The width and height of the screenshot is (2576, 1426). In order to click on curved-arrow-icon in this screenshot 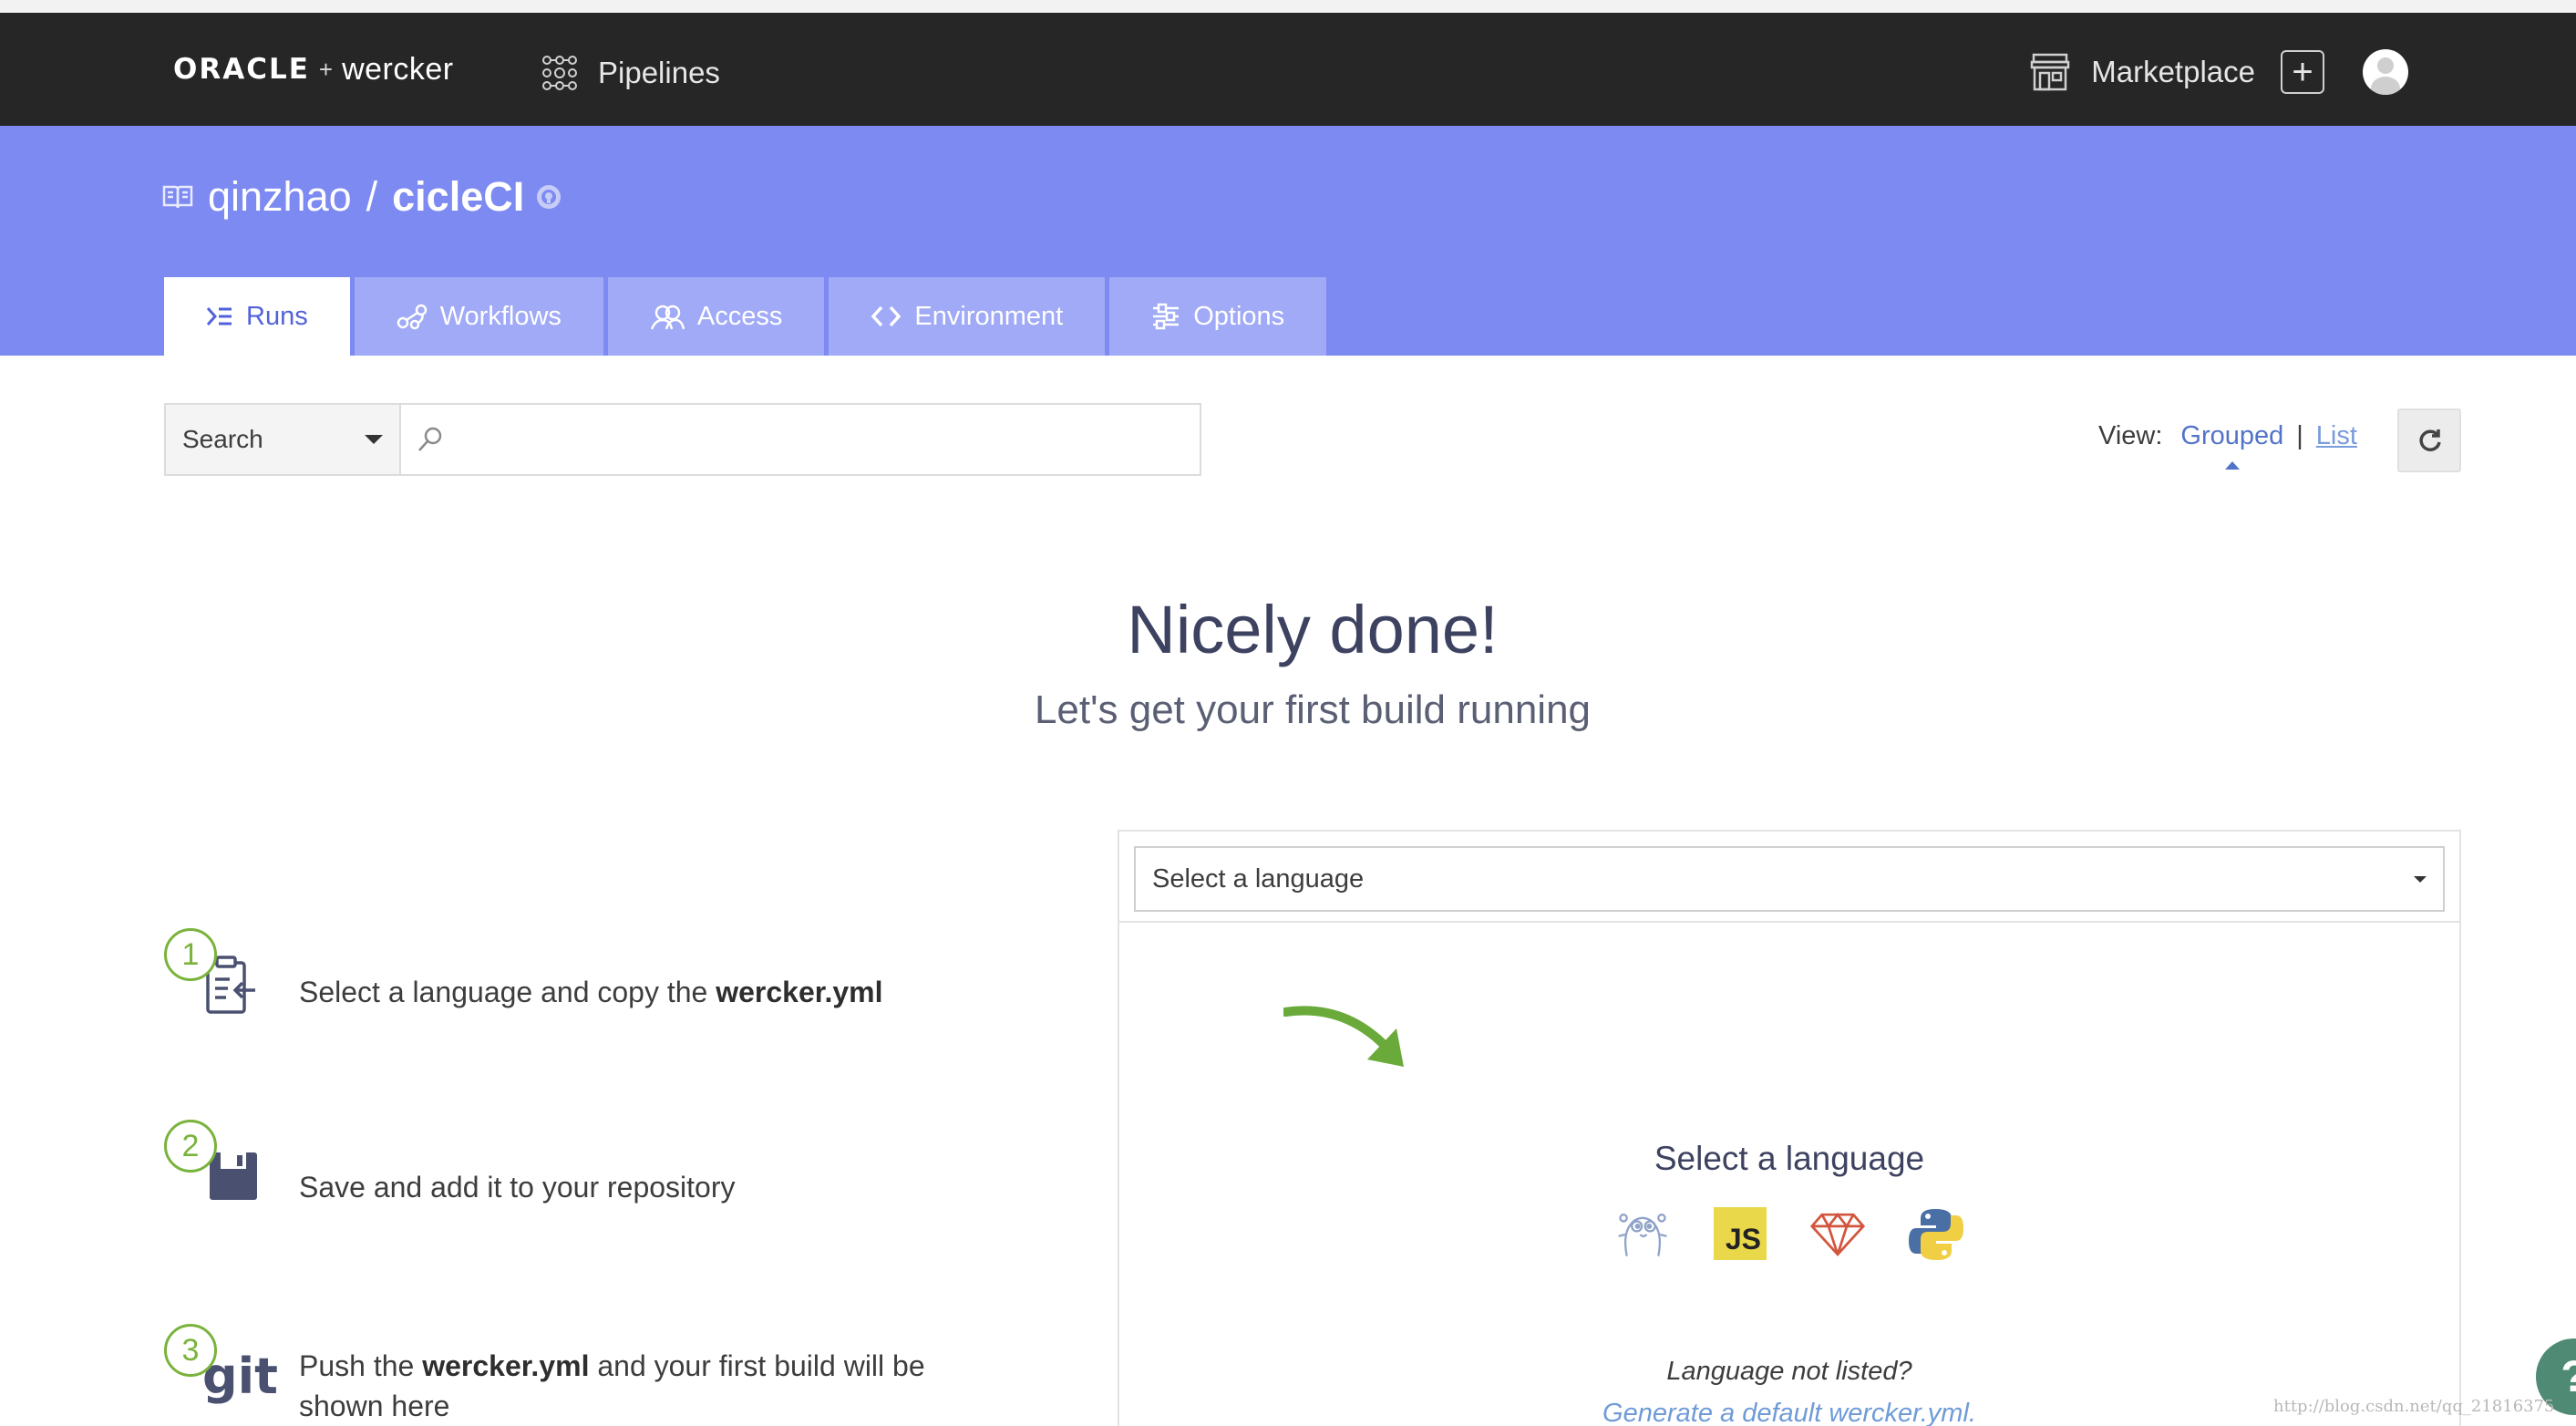, I will do `click(1343, 1036)`.